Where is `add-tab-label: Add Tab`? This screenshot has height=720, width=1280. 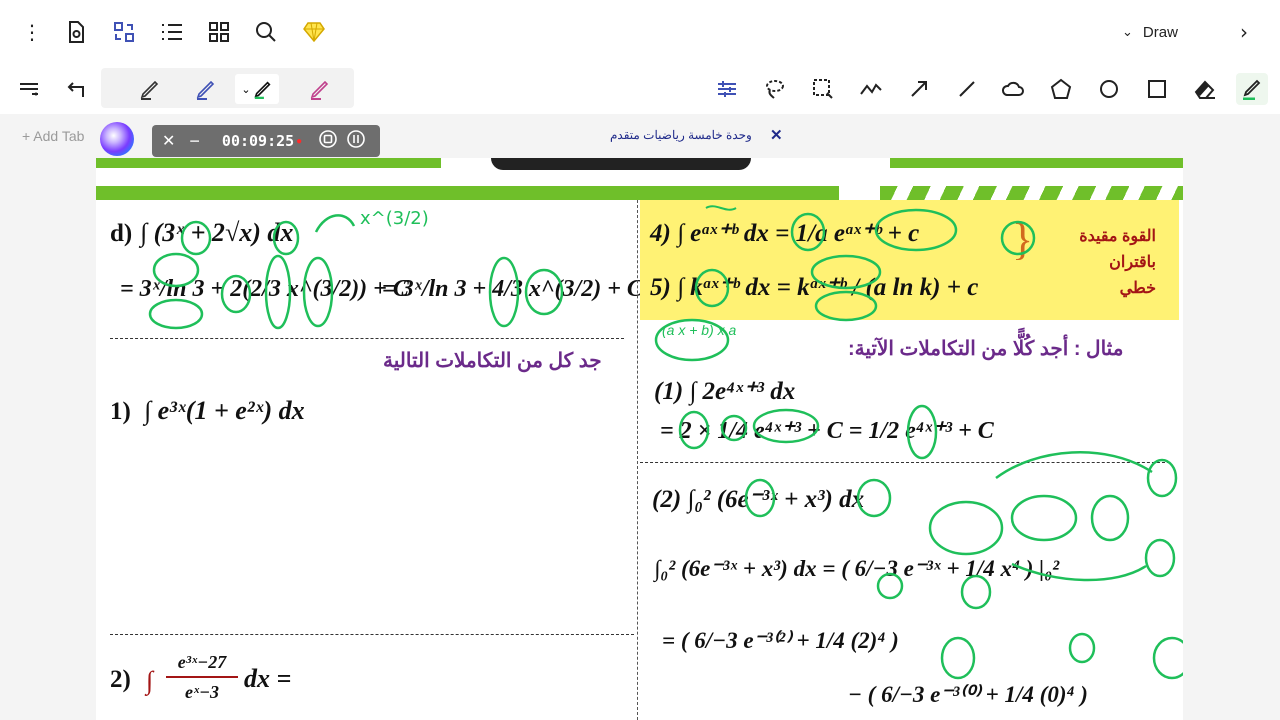
add-tab-label: Add Tab is located at coordinates (59, 136).